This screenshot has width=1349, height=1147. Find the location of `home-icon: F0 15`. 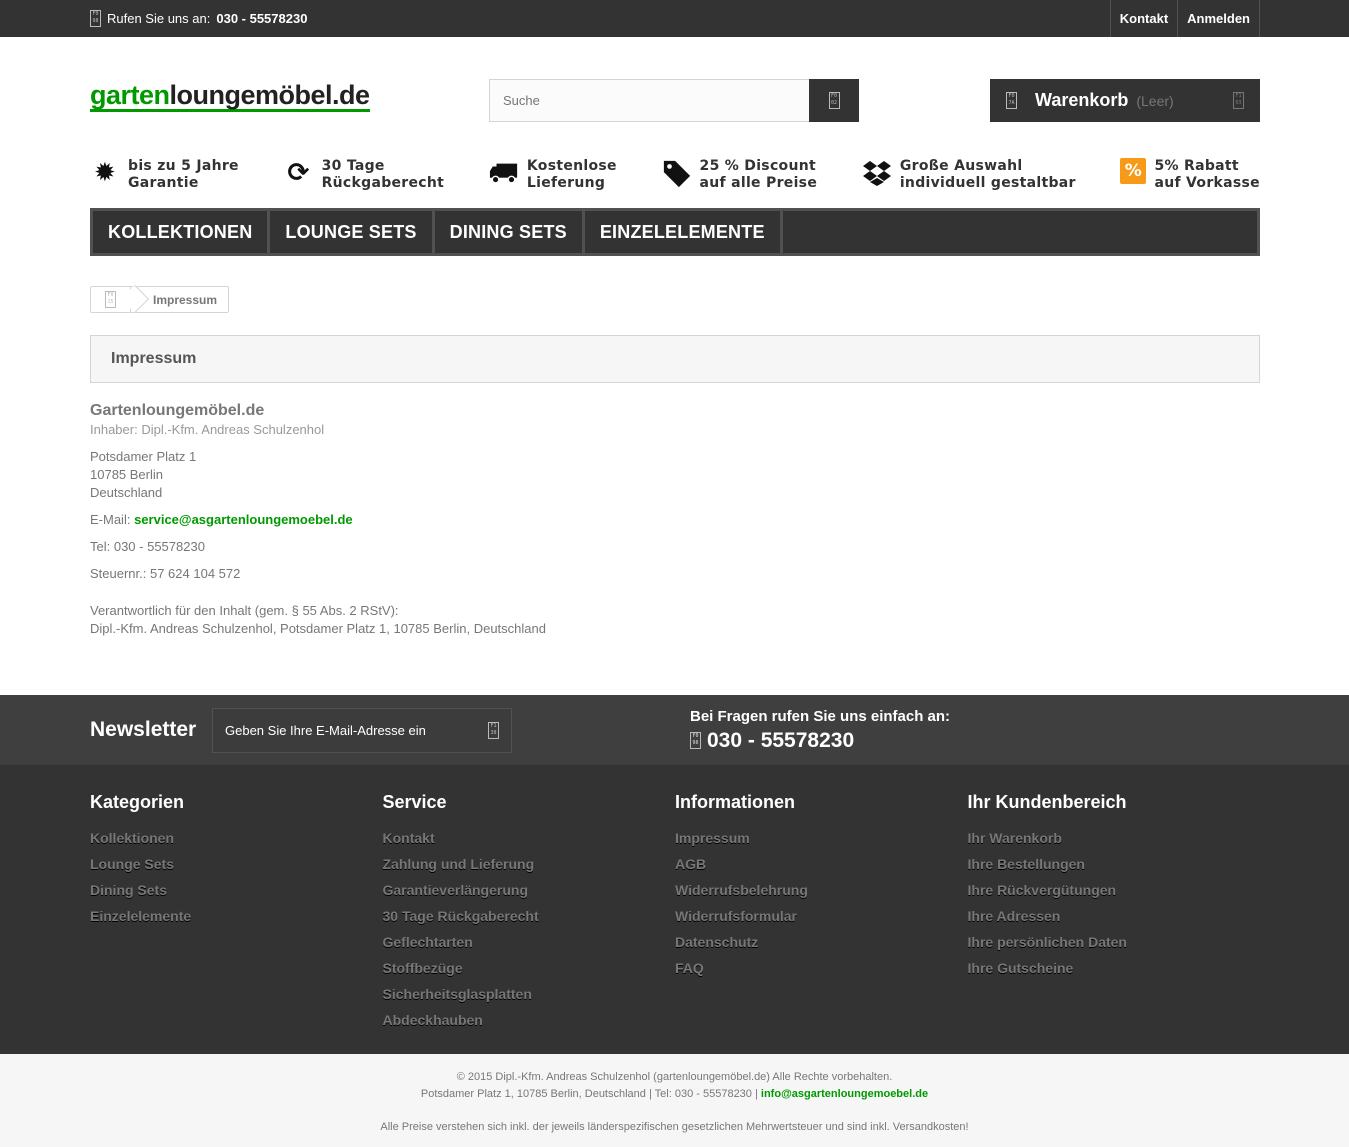

home-icon: F0 15 is located at coordinates (110, 299).